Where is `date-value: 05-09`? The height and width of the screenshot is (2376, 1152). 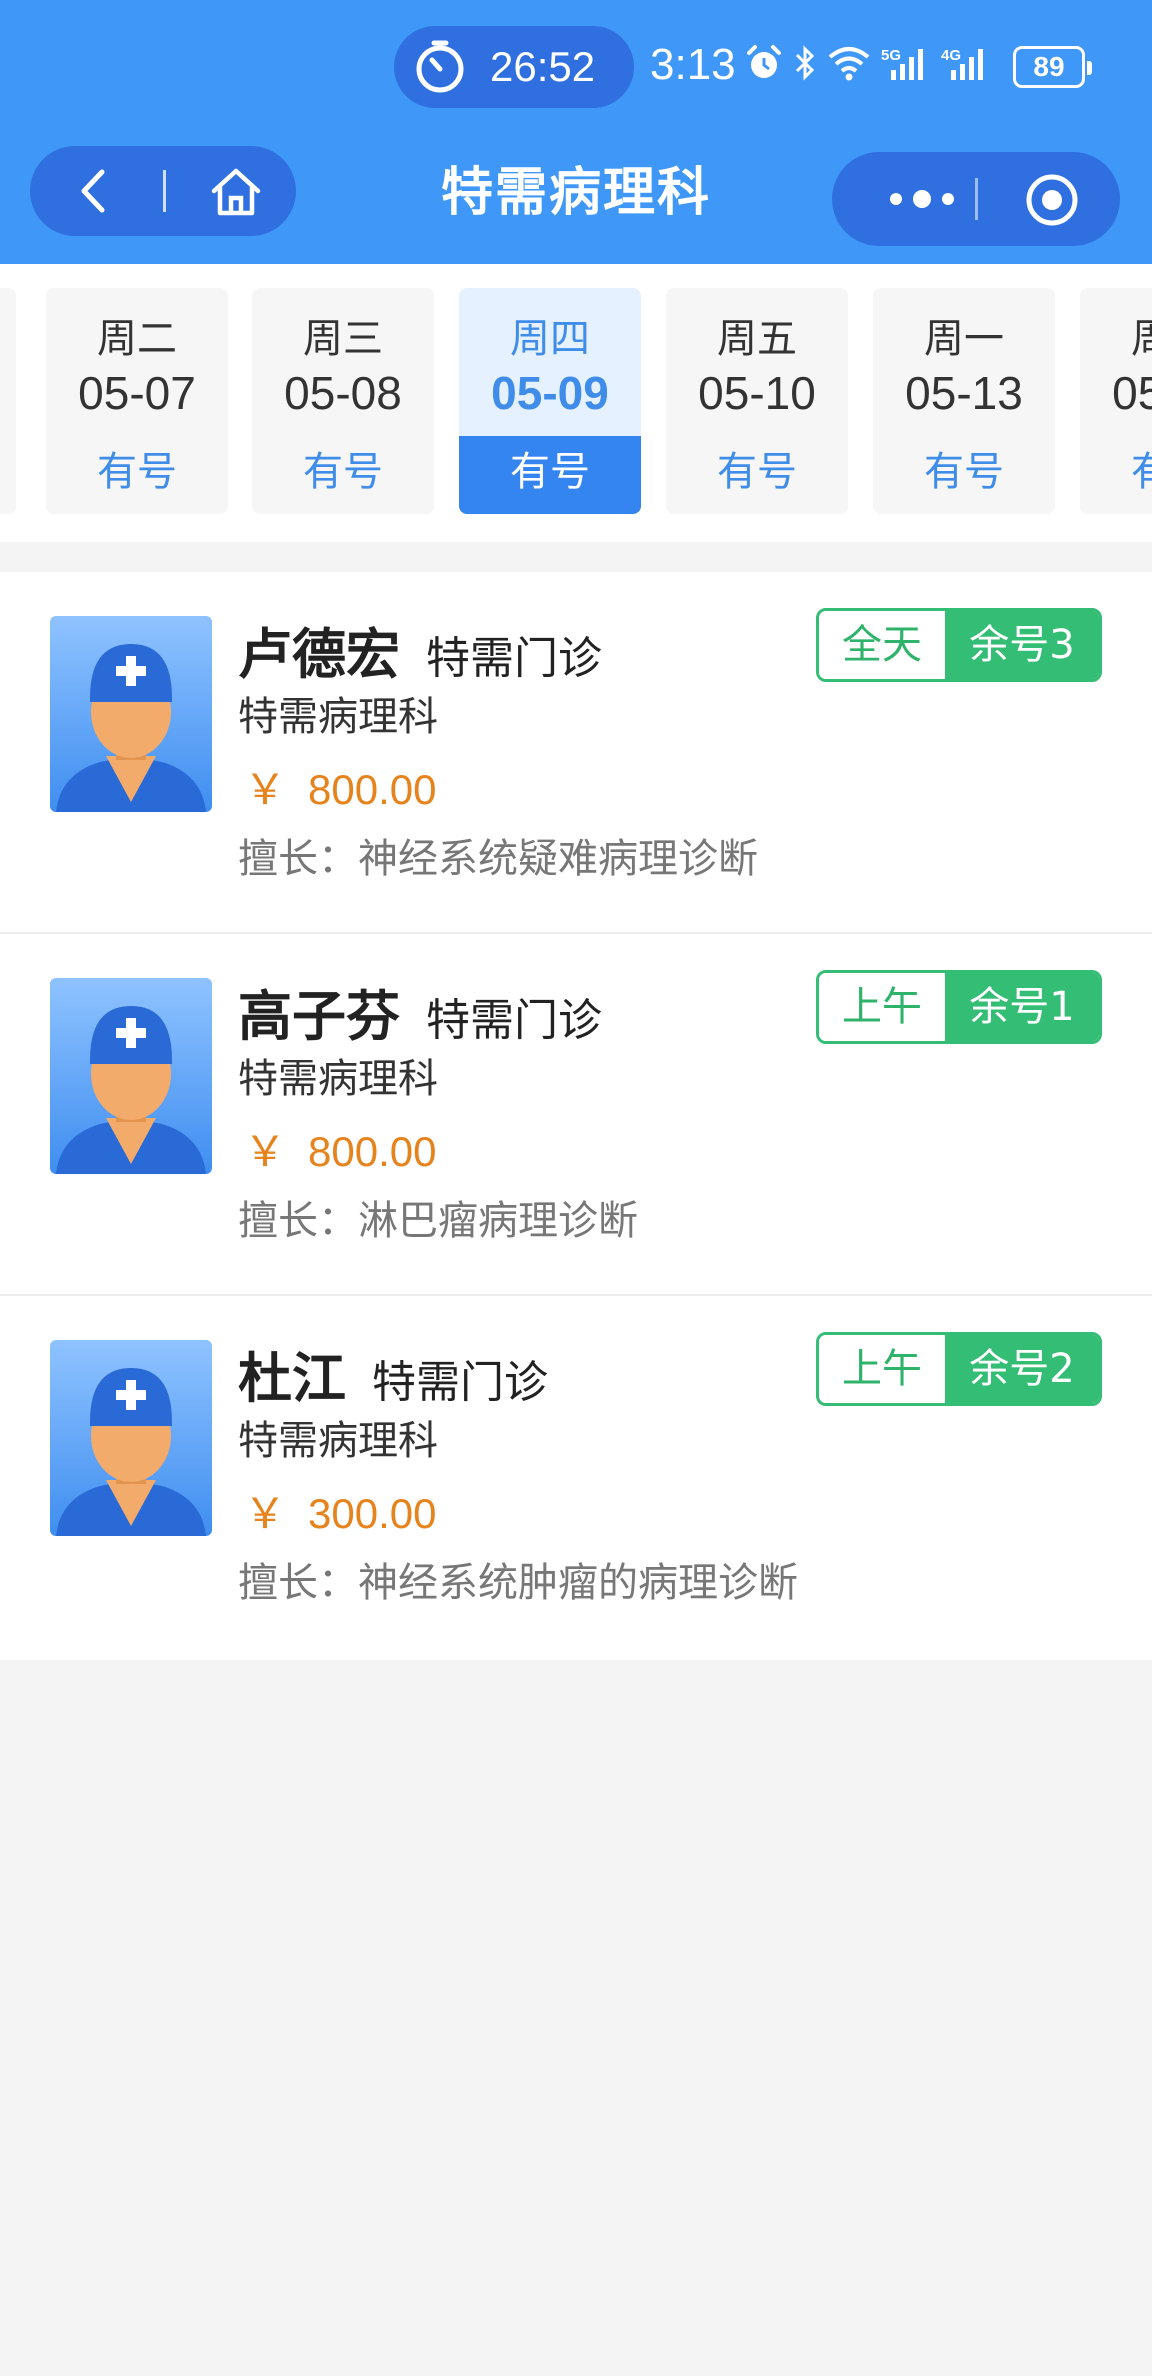 date-value: 05-09 is located at coordinates (550, 393).